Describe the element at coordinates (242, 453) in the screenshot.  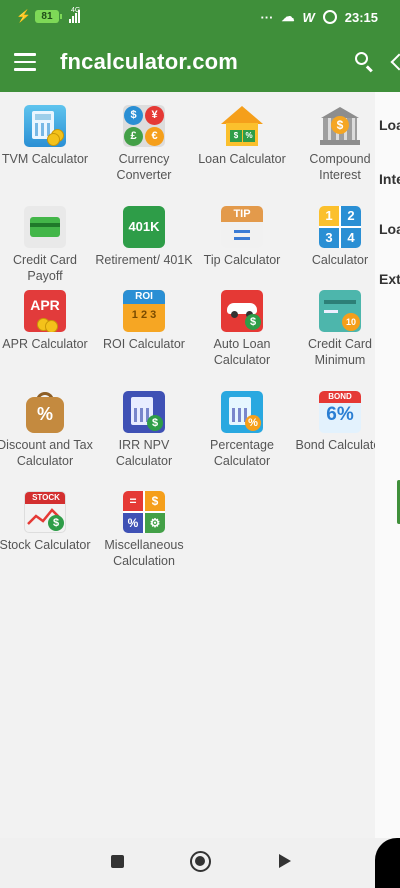
I see `tile-label: Percentage Calculator` at that location.